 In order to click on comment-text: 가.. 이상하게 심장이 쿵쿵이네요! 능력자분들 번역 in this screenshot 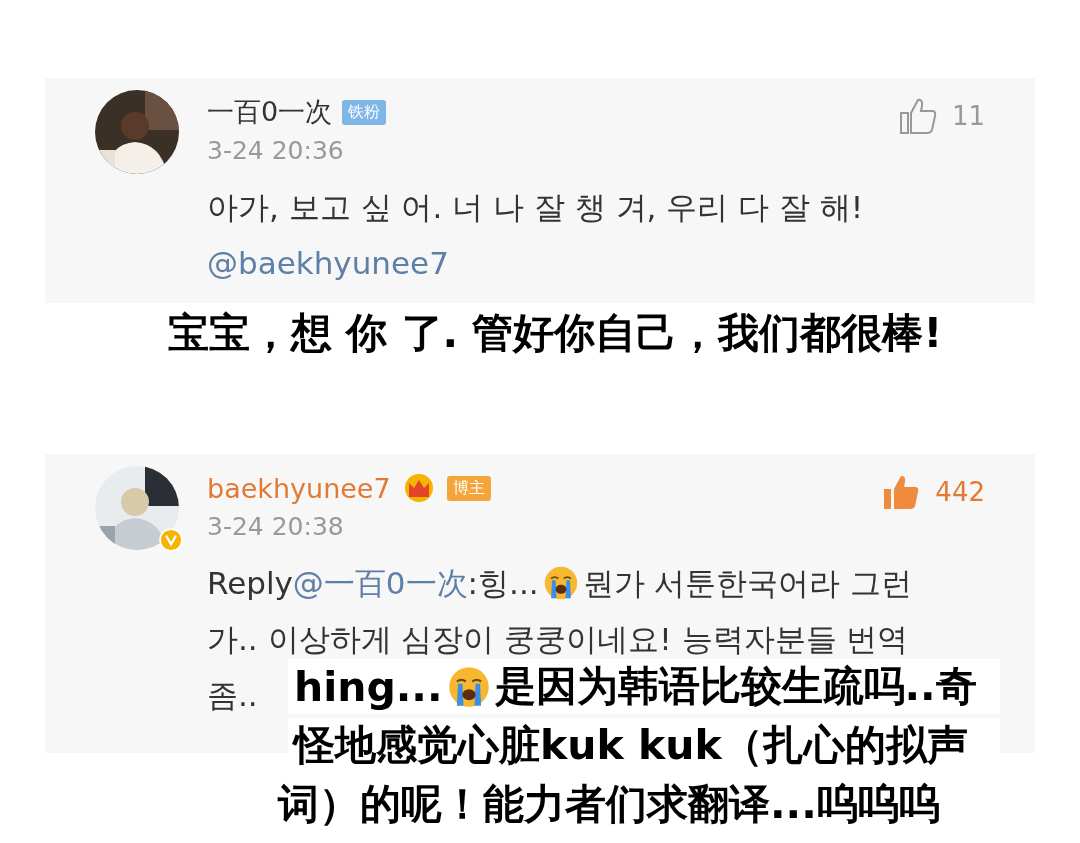, I will do `click(558, 639)`.